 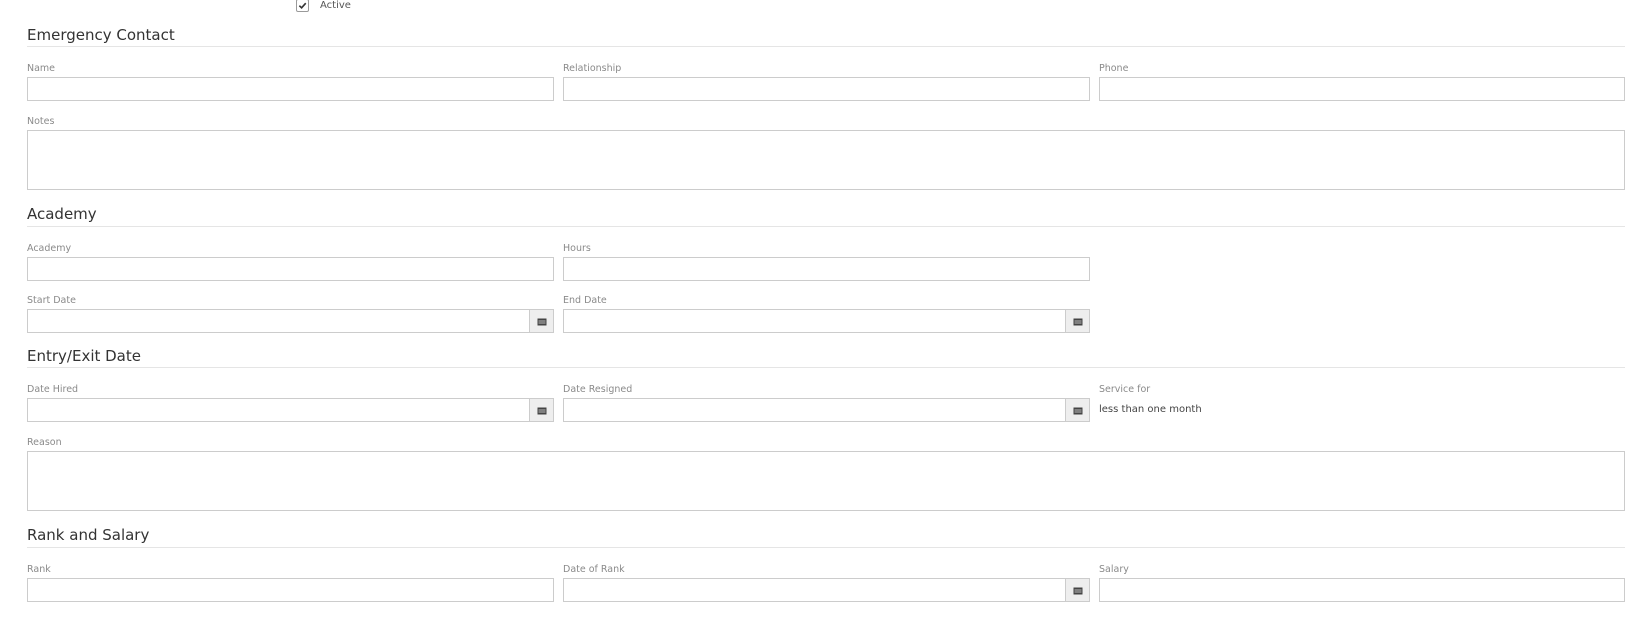 What do you see at coordinates (1150, 409) in the screenshot?
I see `service-for-value: less than one month` at bounding box center [1150, 409].